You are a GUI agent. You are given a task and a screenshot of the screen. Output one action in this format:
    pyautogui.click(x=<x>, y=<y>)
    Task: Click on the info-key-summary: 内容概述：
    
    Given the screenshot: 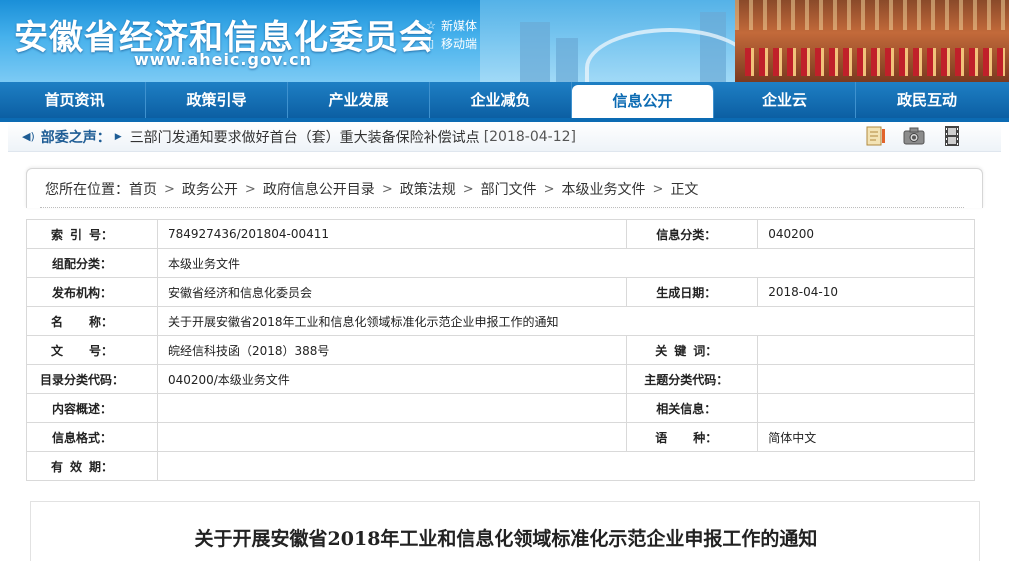 What is the action you would take?
    pyautogui.click(x=92, y=408)
    